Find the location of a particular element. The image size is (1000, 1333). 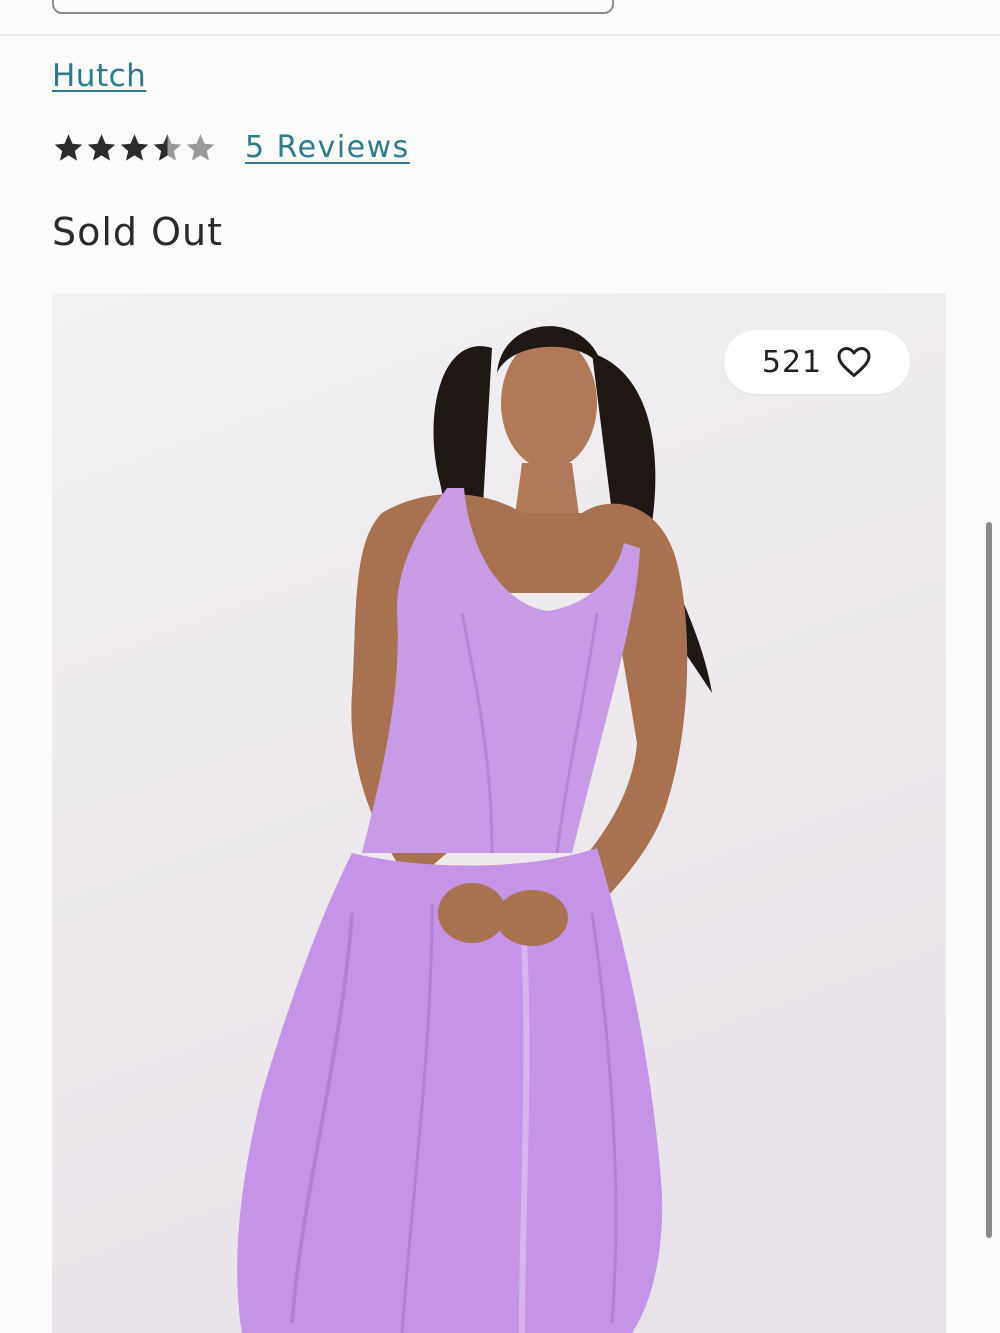

availability-status: Sold Out is located at coordinates (138, 232).